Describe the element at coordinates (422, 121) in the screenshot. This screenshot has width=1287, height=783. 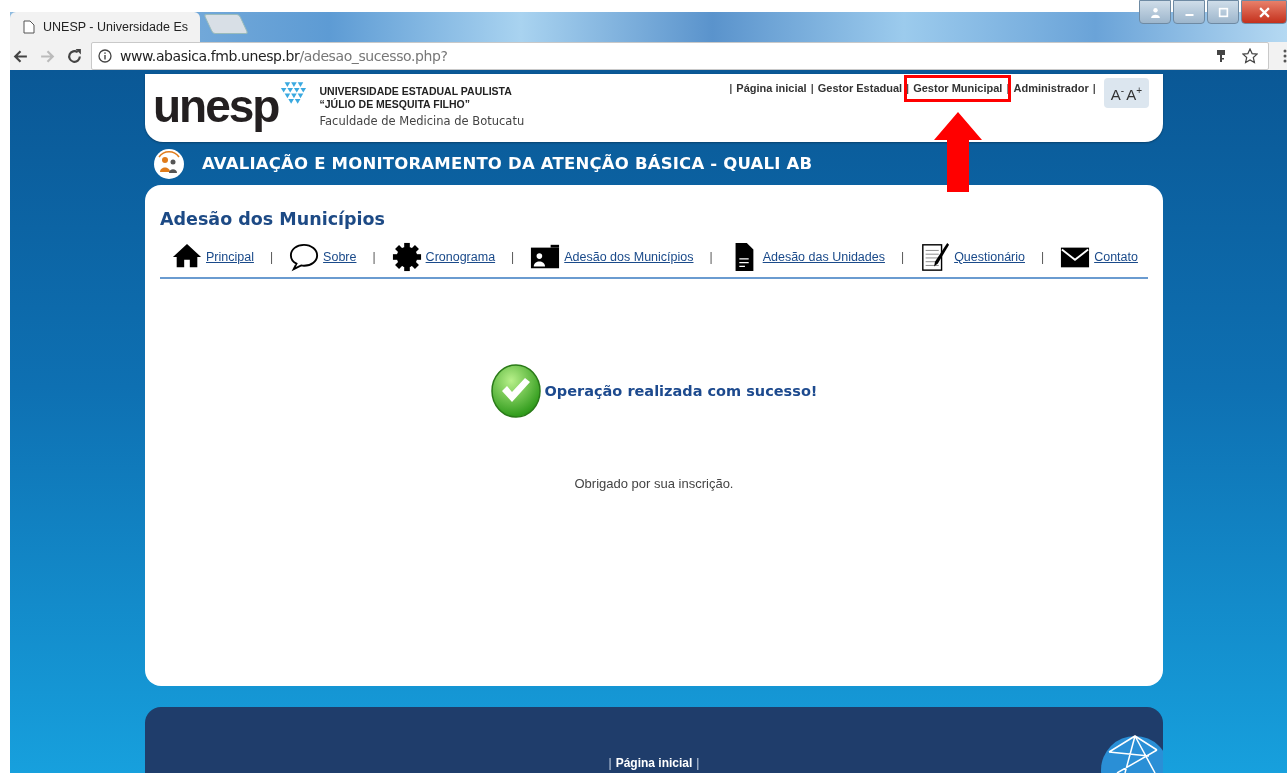
I see `faculty-name: Faculdade de Medicina de Botucatu` at that location.